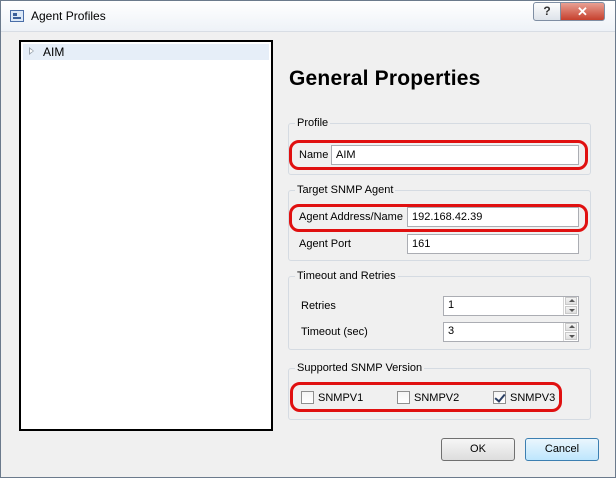  Describe the element at coordinates (451, 331) in the screenshot. I see `timeout-value: 3` at that location.